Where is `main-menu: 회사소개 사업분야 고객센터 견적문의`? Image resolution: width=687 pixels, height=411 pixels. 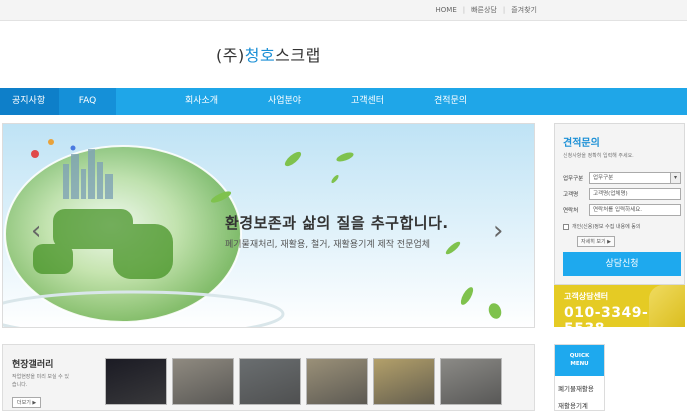 main-menu: 회사소개 사업분야 고객센터 견적문의 is located at coordinates (326, 101).